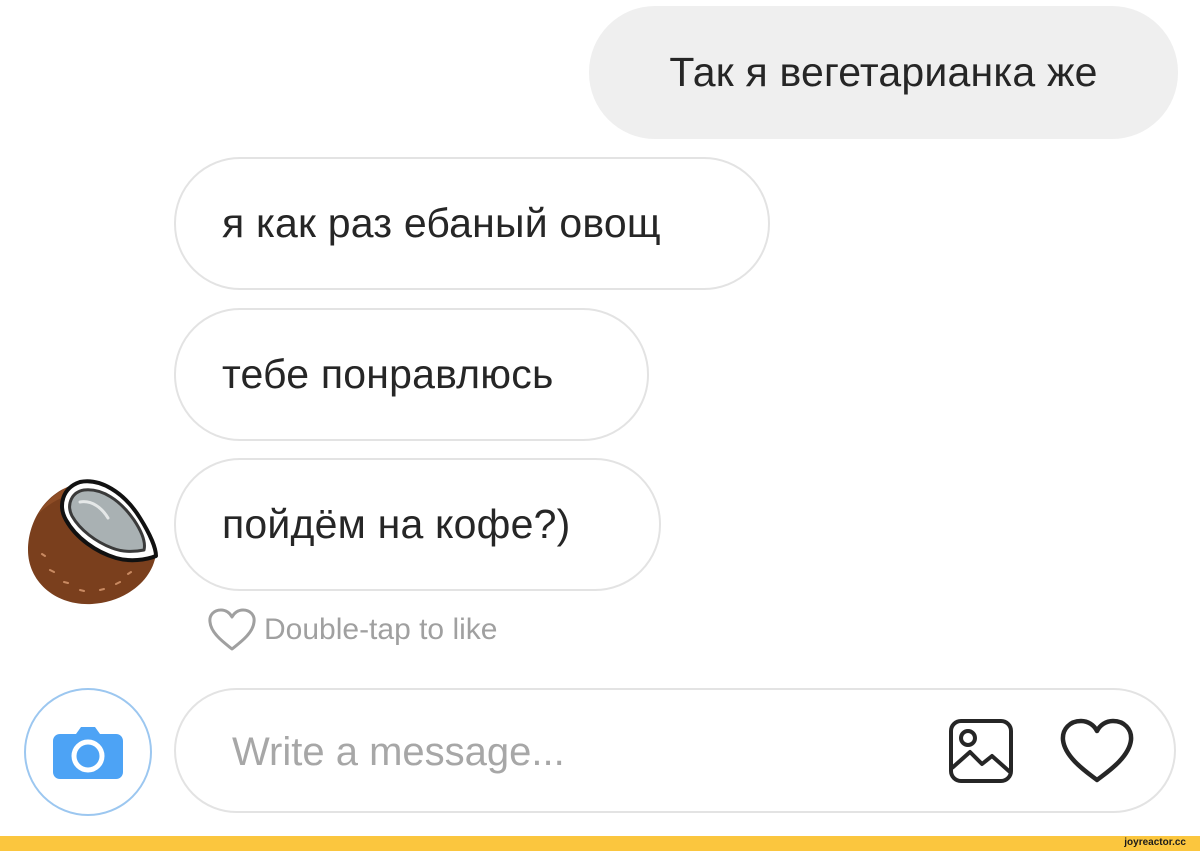 This screenshot has width=1200, height=851. I want to click on message-text: пойдём на кофе?), so click(396, 524).